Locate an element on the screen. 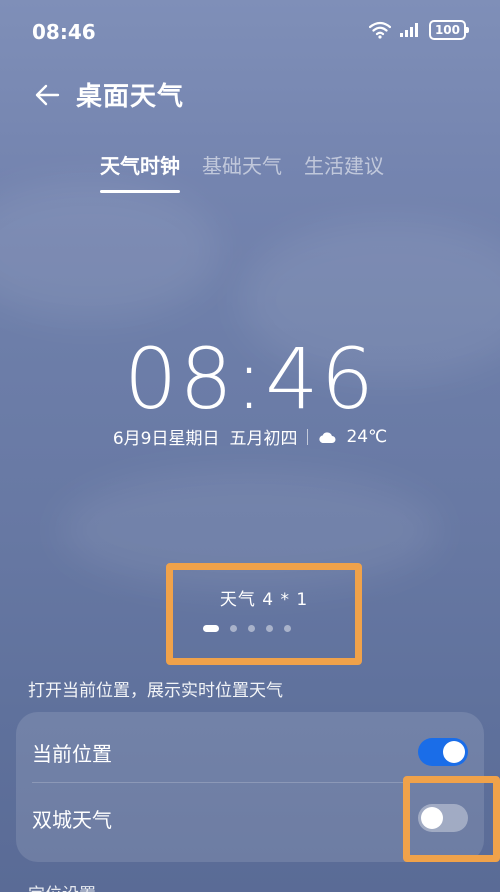 The image size is (500, 892). status-icons: 100 is located at coordinates (419, 30).